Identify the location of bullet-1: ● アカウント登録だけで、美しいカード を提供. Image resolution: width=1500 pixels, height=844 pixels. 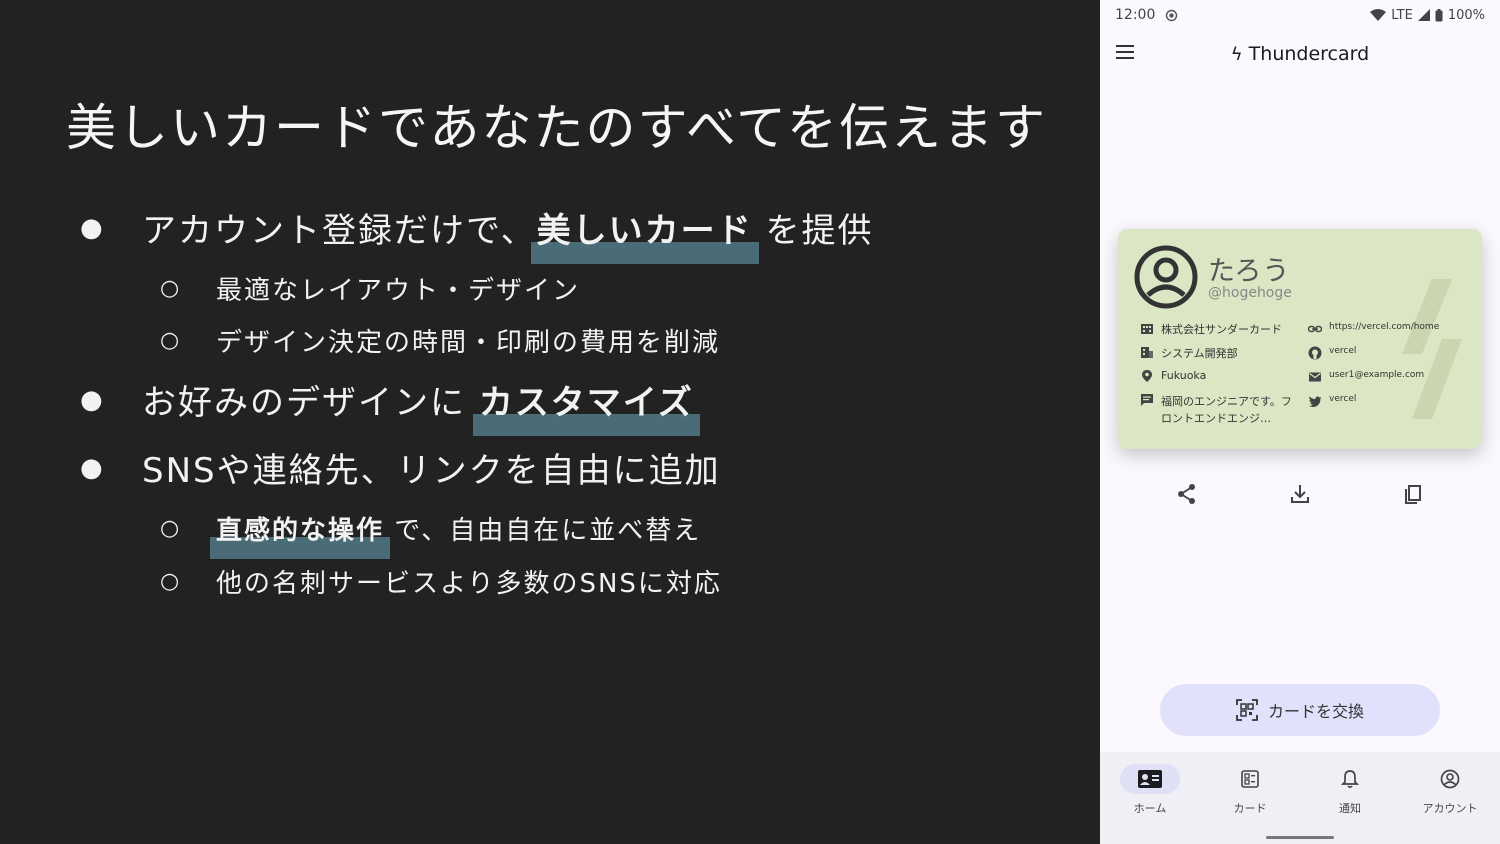
(477, 233).